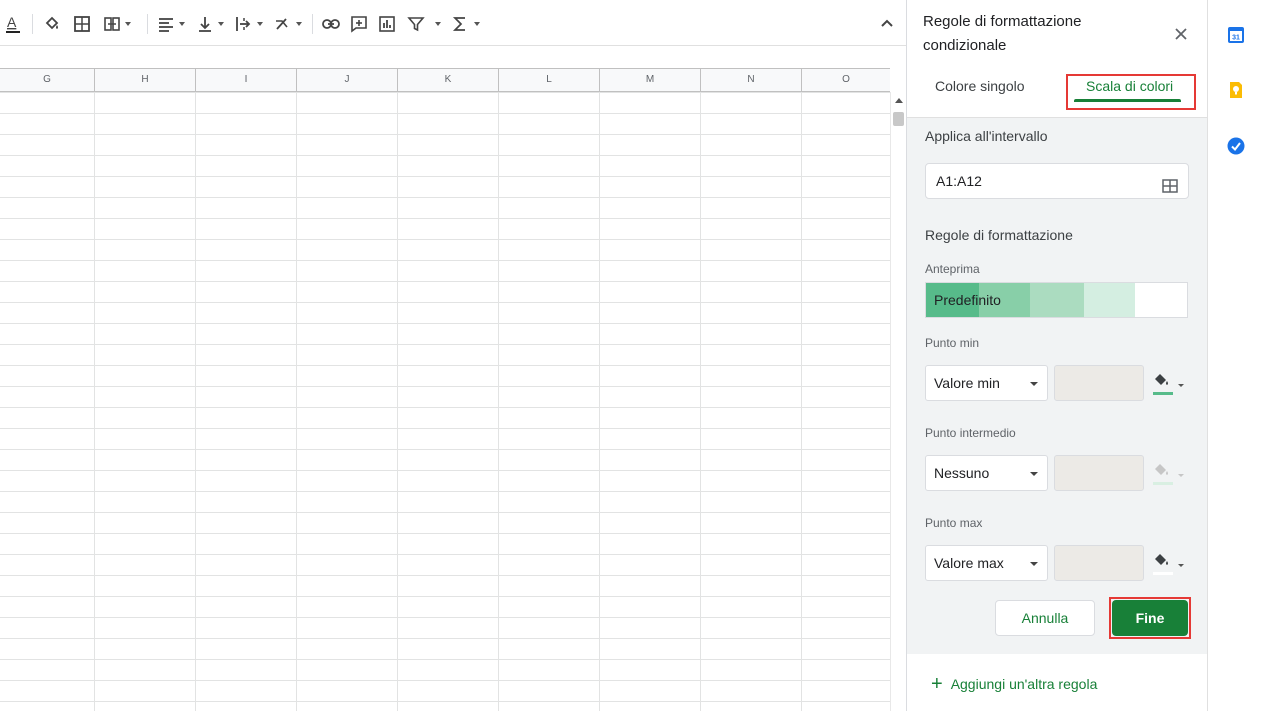  I want to click on vertical-scrollbar, so click(898, 401).